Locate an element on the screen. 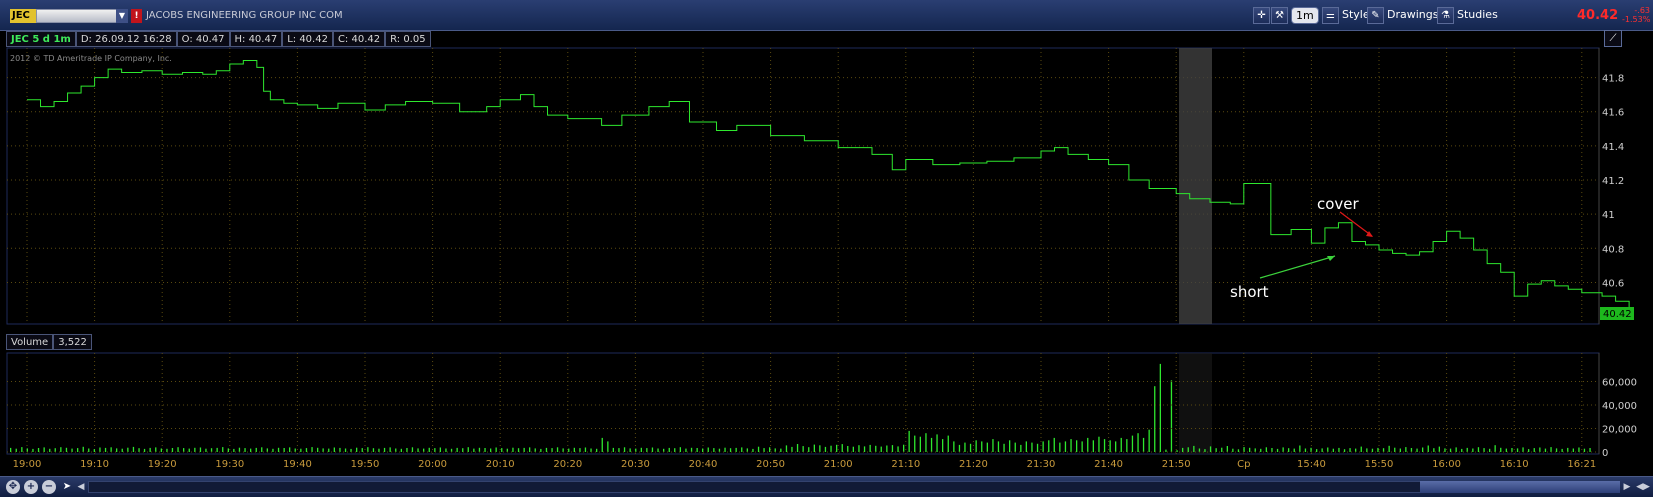 The image size is (1653, 497). scrollbar-thumb is located at coordinates (1520, 487).